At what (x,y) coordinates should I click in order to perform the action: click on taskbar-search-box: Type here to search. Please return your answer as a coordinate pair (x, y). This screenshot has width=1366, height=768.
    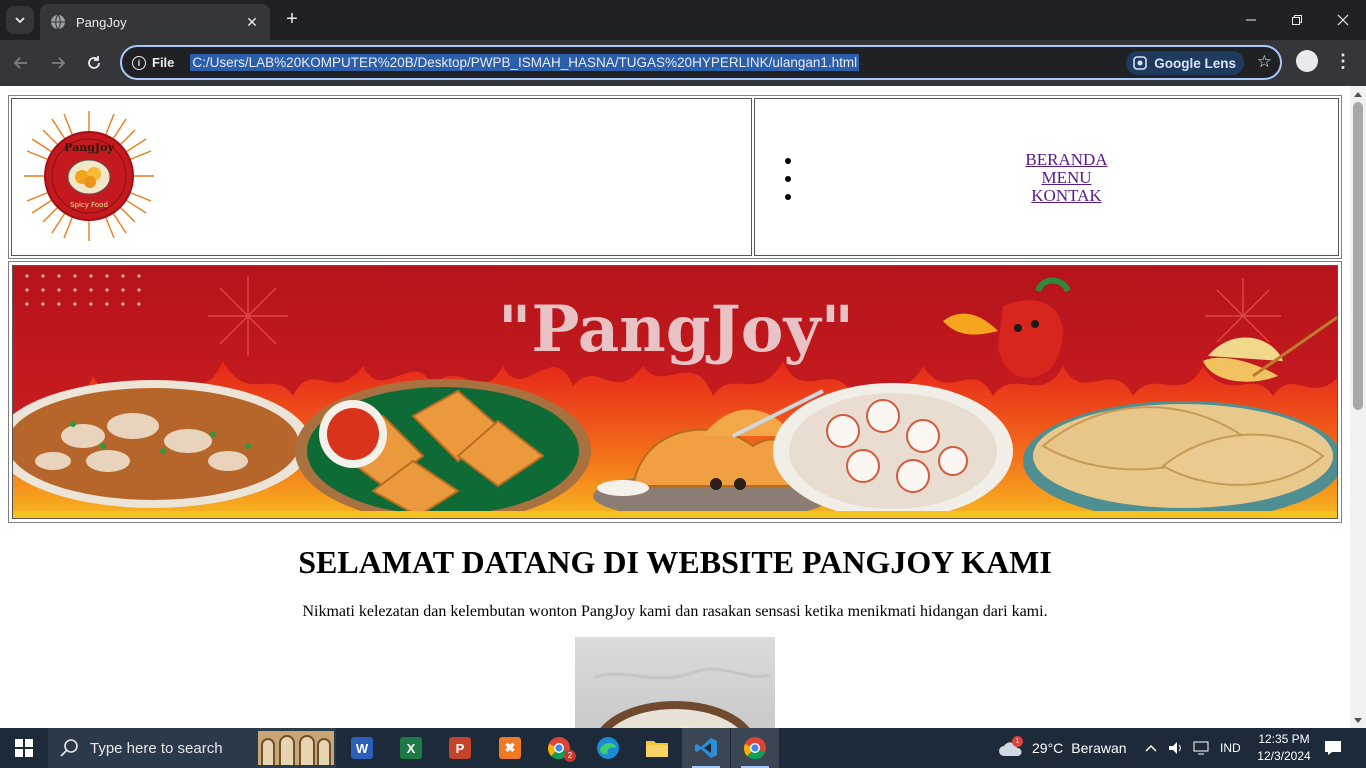
    Looking at the image, I should click on (192, 748).